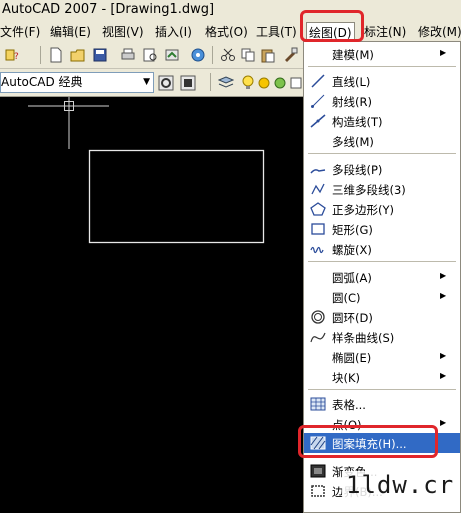 The height and width of the screenshot is (513, 461). Describe the element at coordinates (330, 32) in the screenshot. I see `menu-draw: 绘图(D)` at that location.